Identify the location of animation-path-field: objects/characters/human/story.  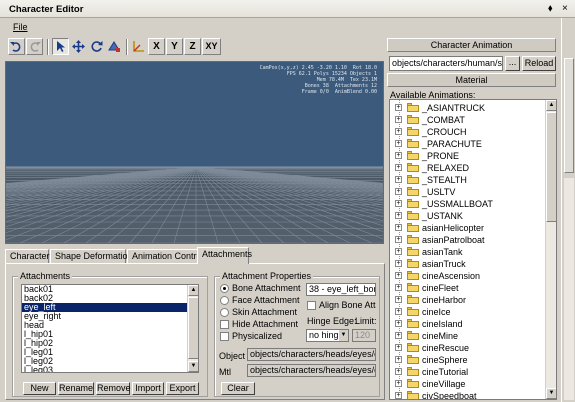
(446, 63).